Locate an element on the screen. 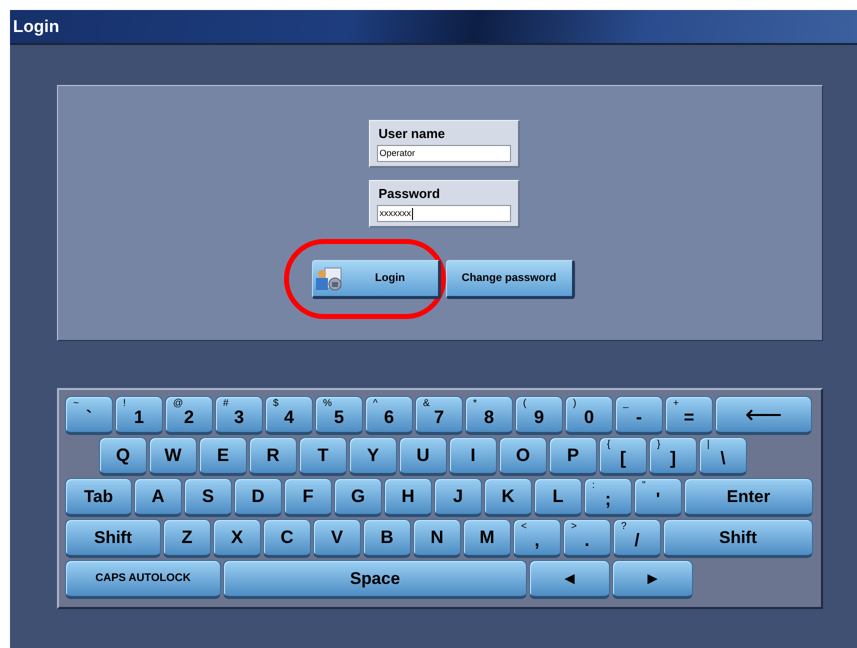 This screenshot has height=648, width=857. keyboard-key: ? / is located at coordinates (637, 538).